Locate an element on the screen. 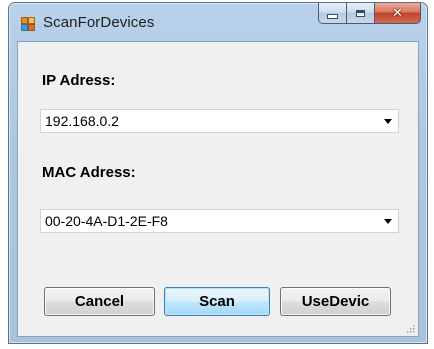 The width and height of the screenshot is (434, 349). caption-buttons: ✕ is located at coordinates (369, 13).